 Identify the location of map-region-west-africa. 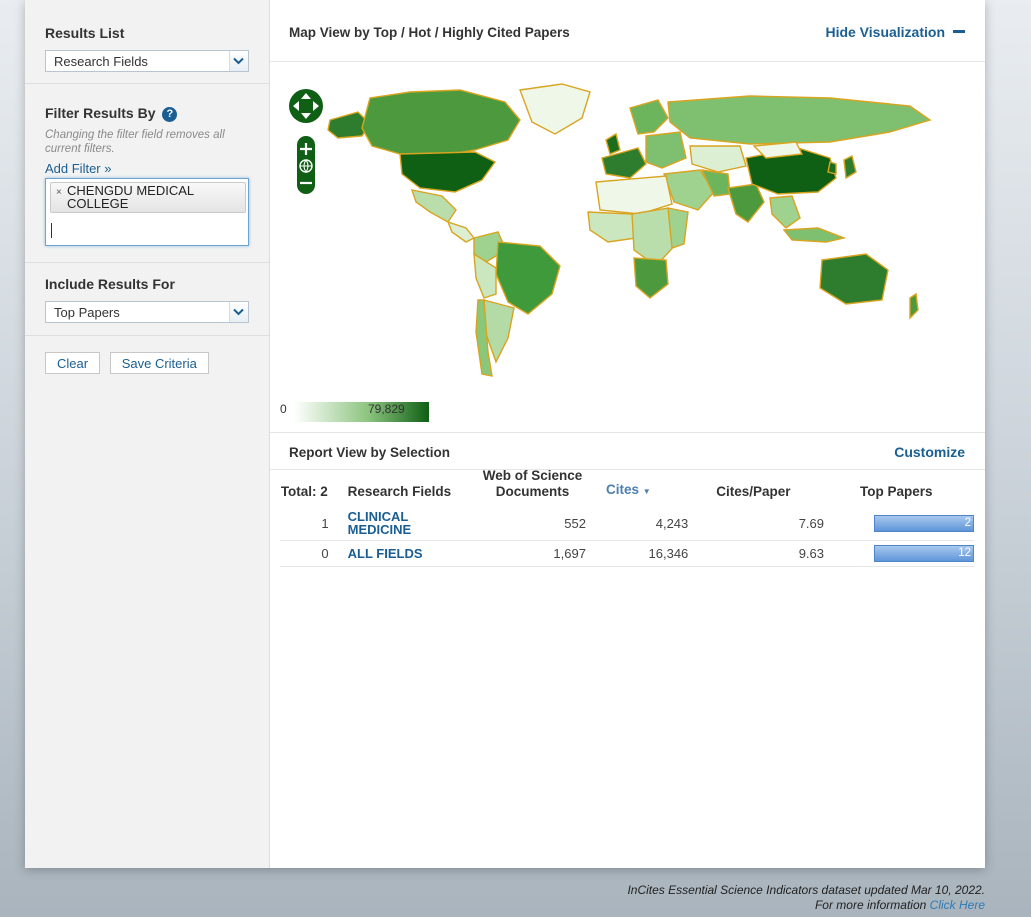
(612, 227).